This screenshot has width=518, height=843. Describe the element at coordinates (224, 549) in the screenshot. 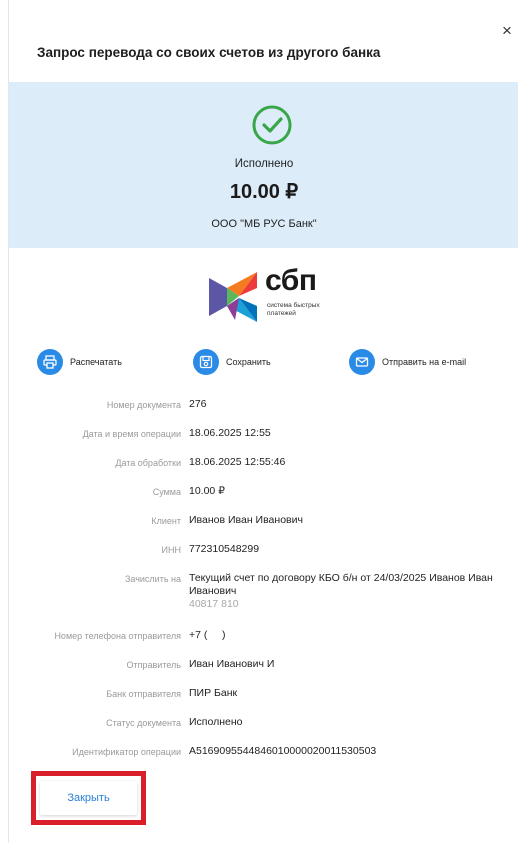

I see `detail-value: 772310548299` at that location.